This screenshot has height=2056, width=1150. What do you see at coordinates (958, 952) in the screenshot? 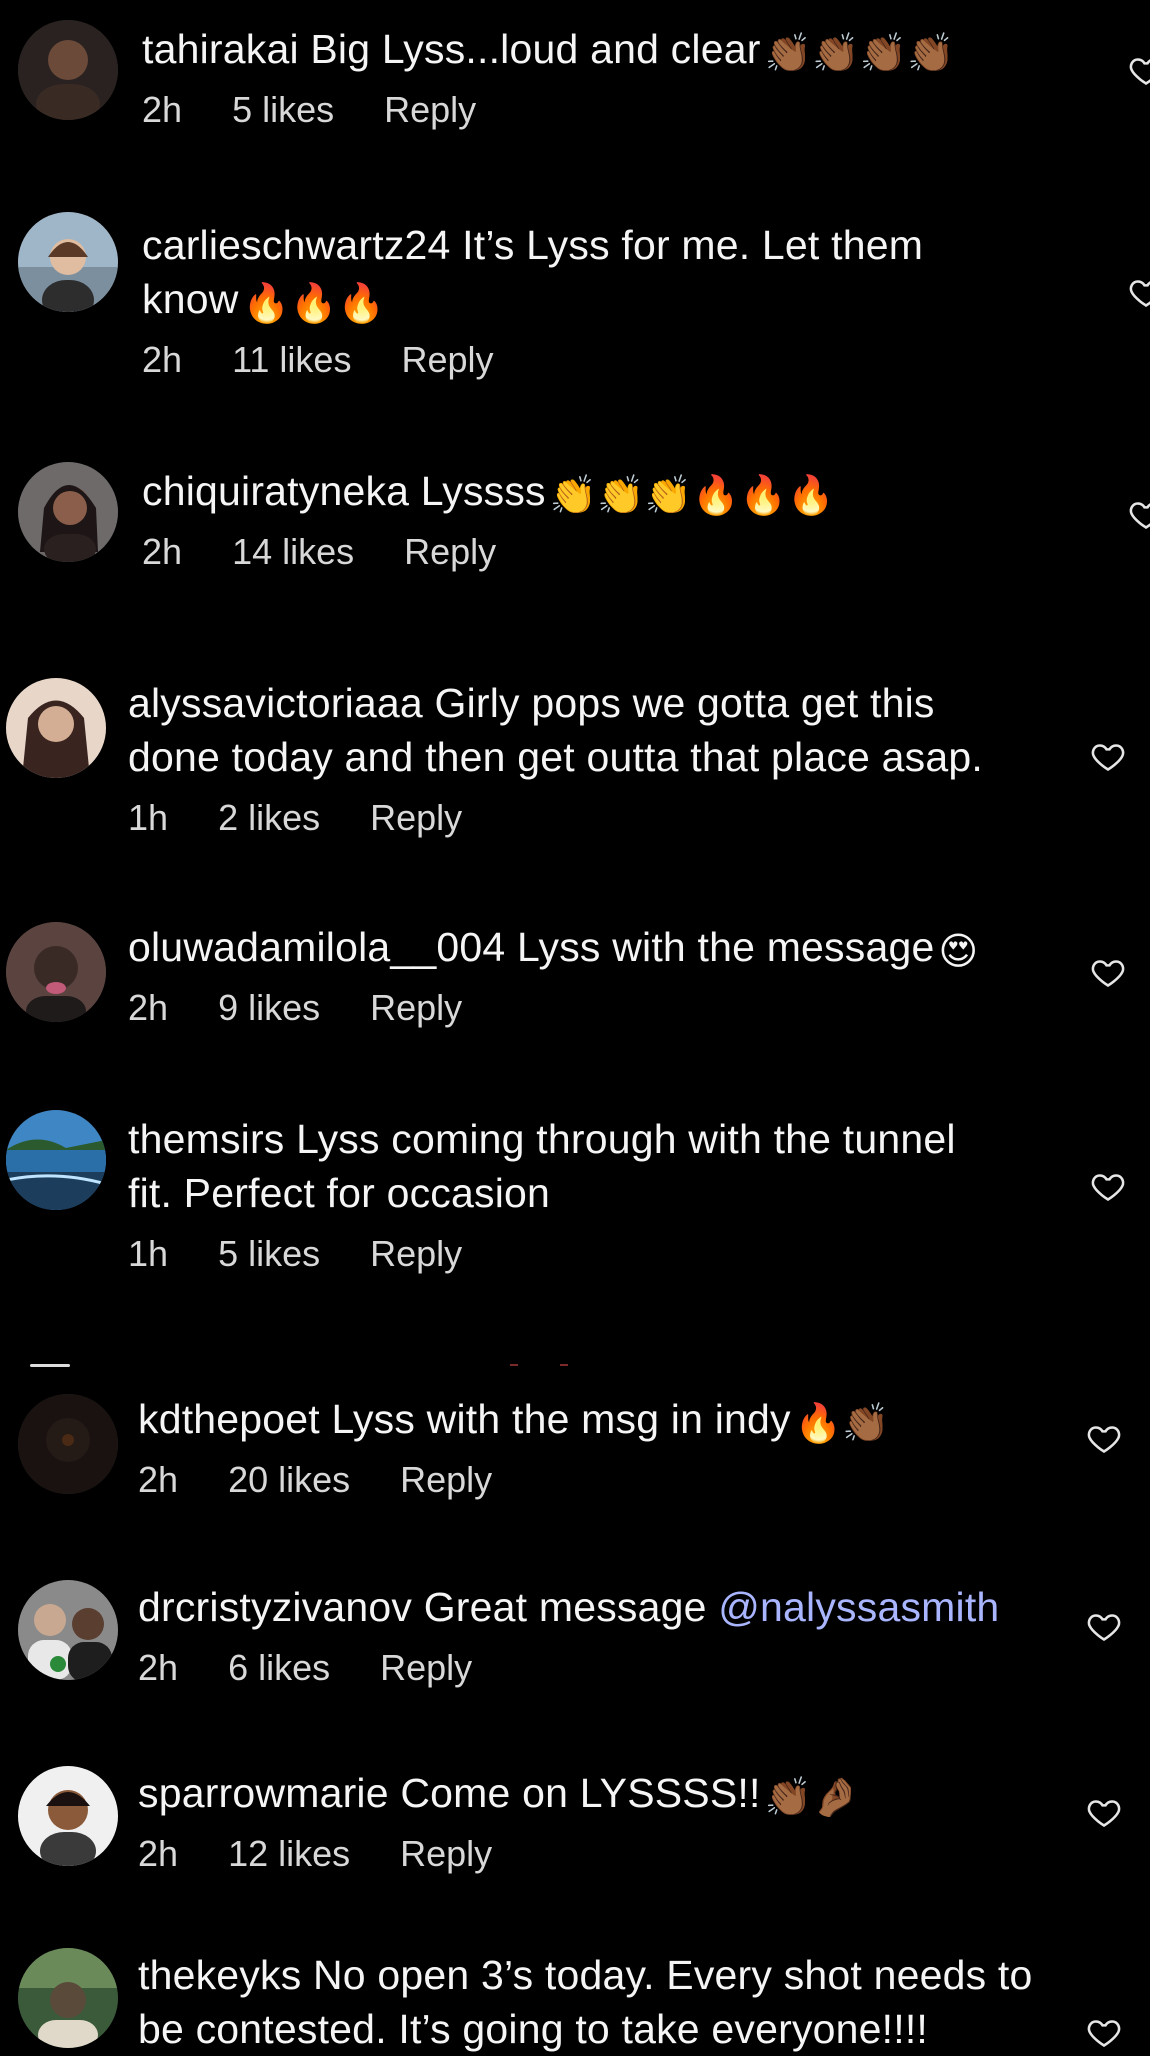
I see `emoji: 😍` at bounding box center [958, 952].